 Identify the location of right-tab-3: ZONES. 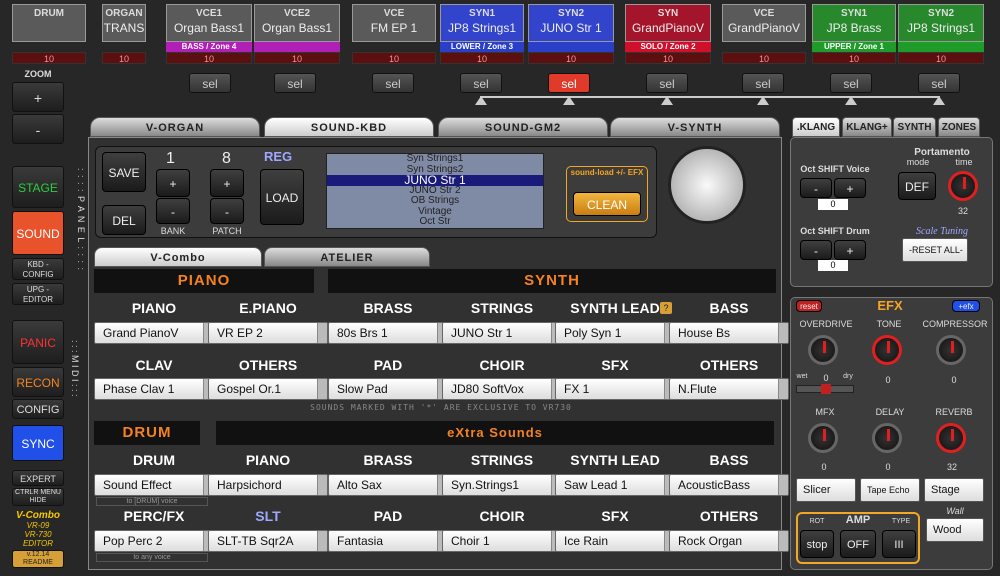
(959, 127).